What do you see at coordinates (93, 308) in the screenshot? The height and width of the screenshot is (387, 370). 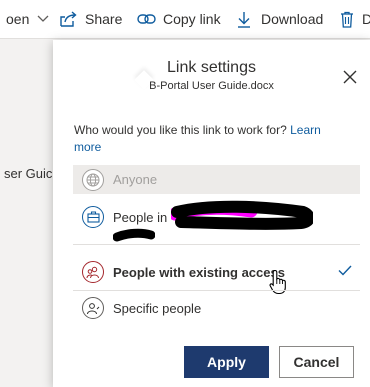 I see `person-icon` at bounding box center [93, 308].